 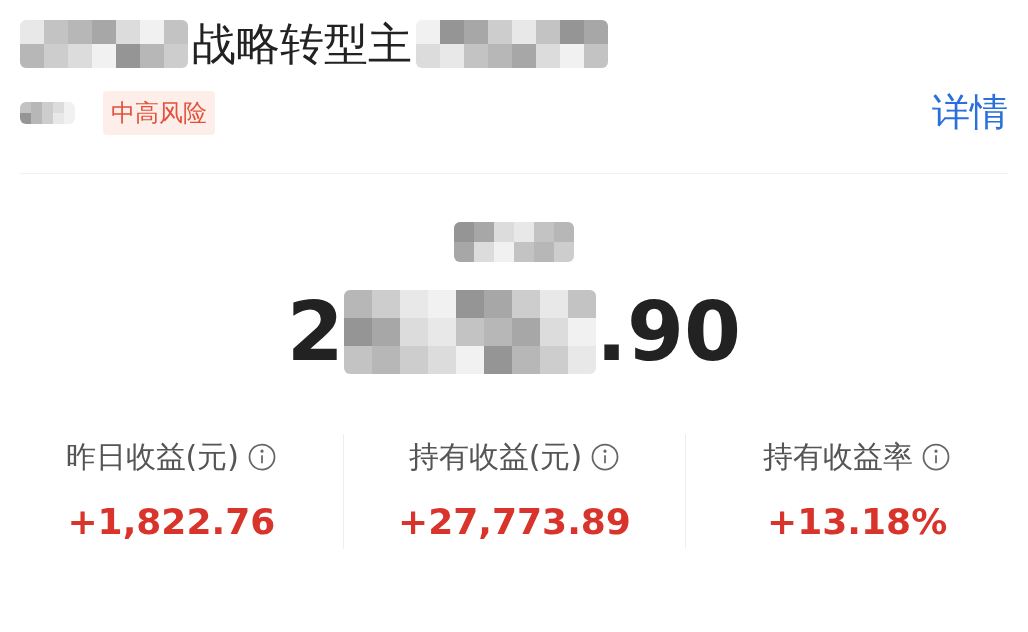 What do you see at coordinates (495, 457) in the screenshot?
I see `stat-label: 持有收益(元)` at bounding box center [495, 457].